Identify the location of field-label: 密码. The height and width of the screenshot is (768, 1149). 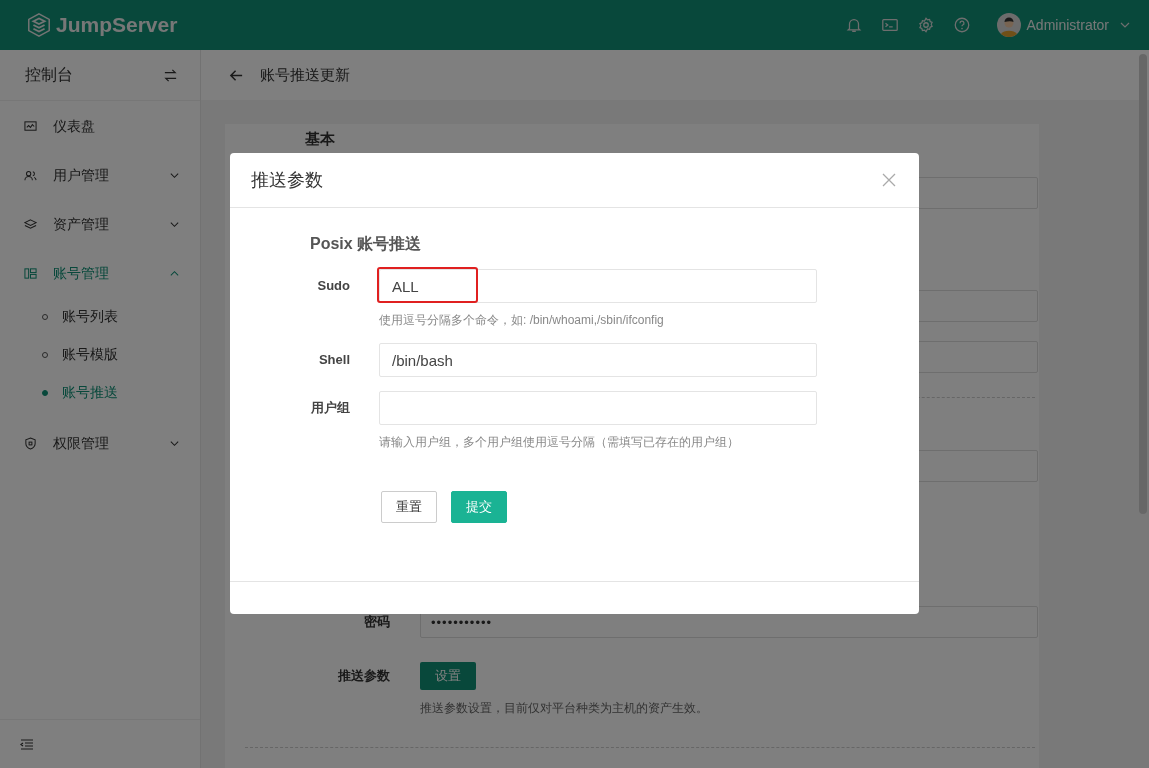
(376, 622).